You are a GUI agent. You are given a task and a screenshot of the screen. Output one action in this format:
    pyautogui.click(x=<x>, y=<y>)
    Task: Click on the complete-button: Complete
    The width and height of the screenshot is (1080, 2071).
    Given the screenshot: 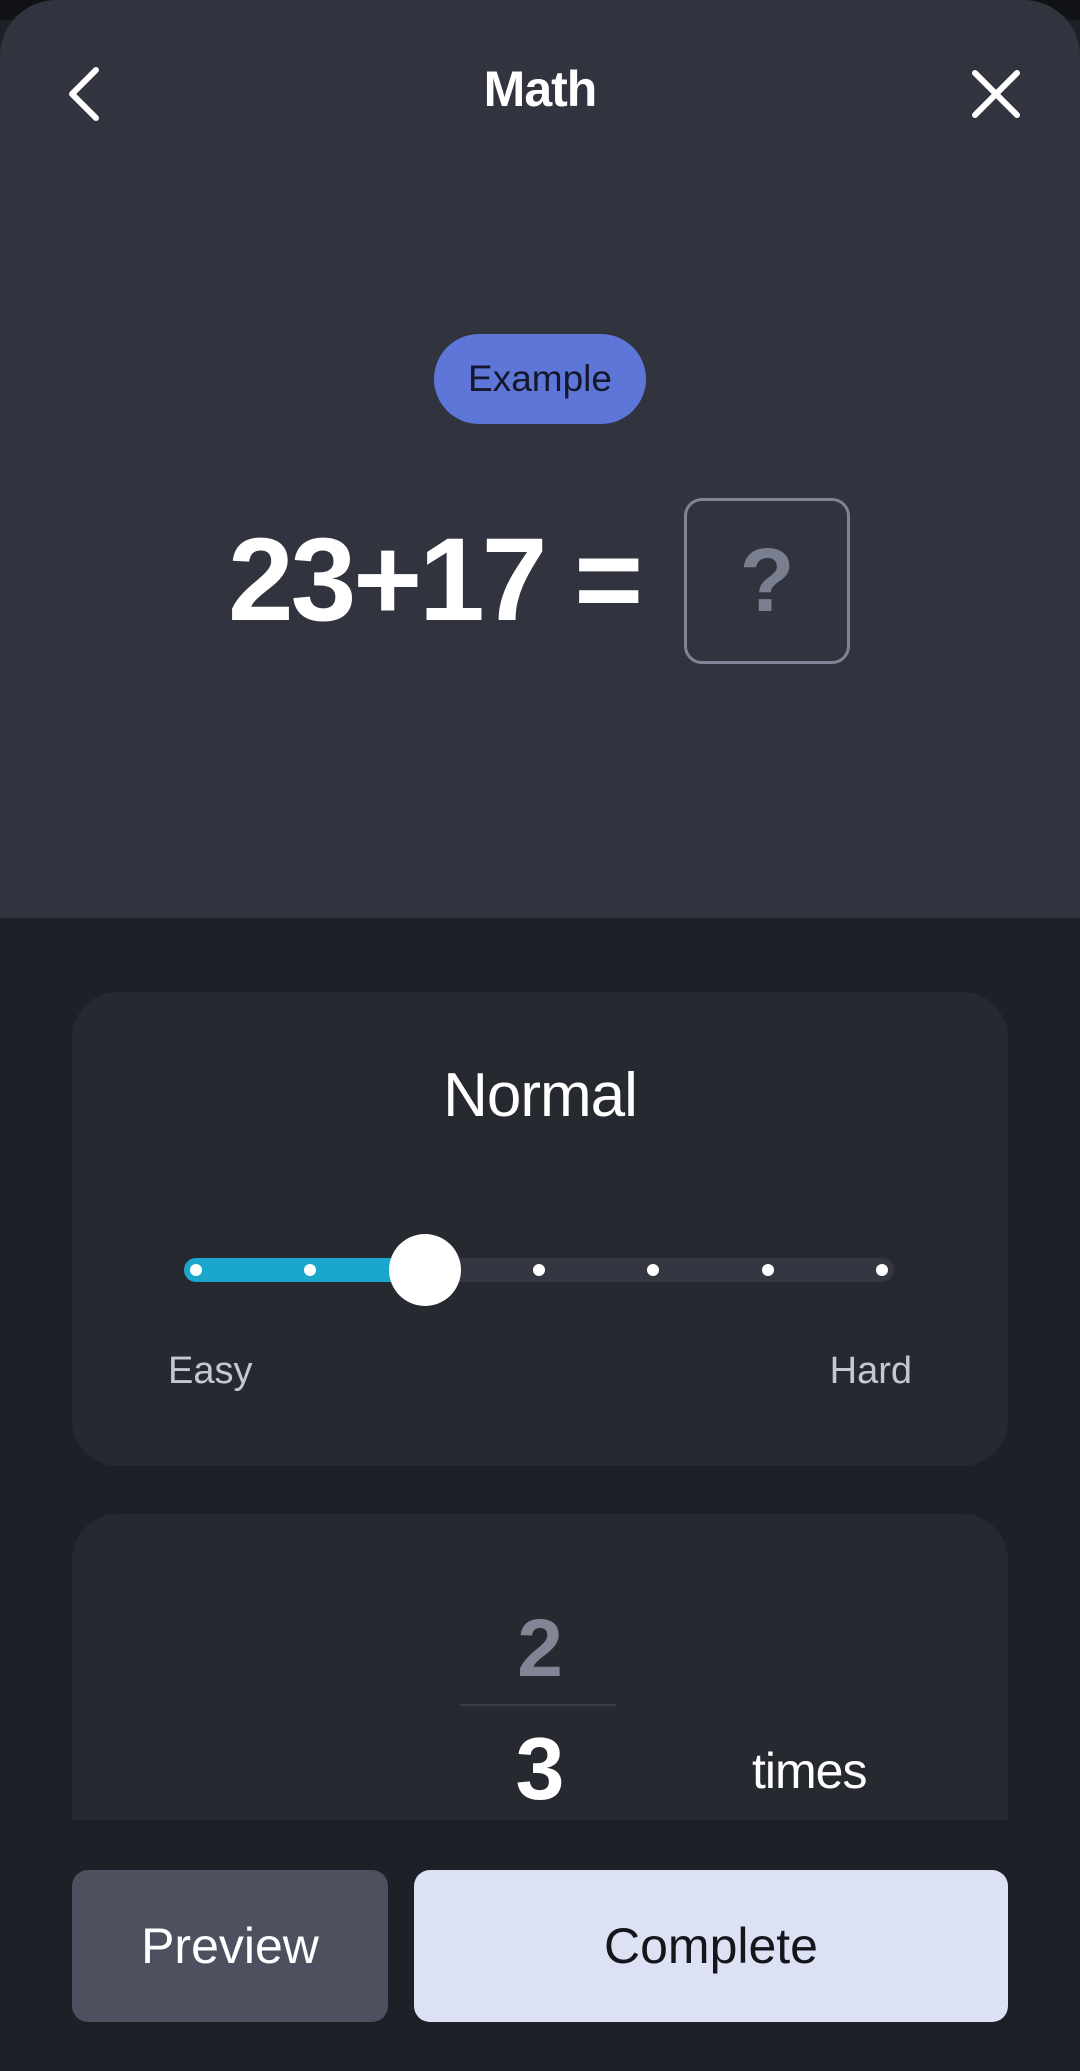 What is the action you would take?
    pyautogui.click(x=711, y=1946)
    